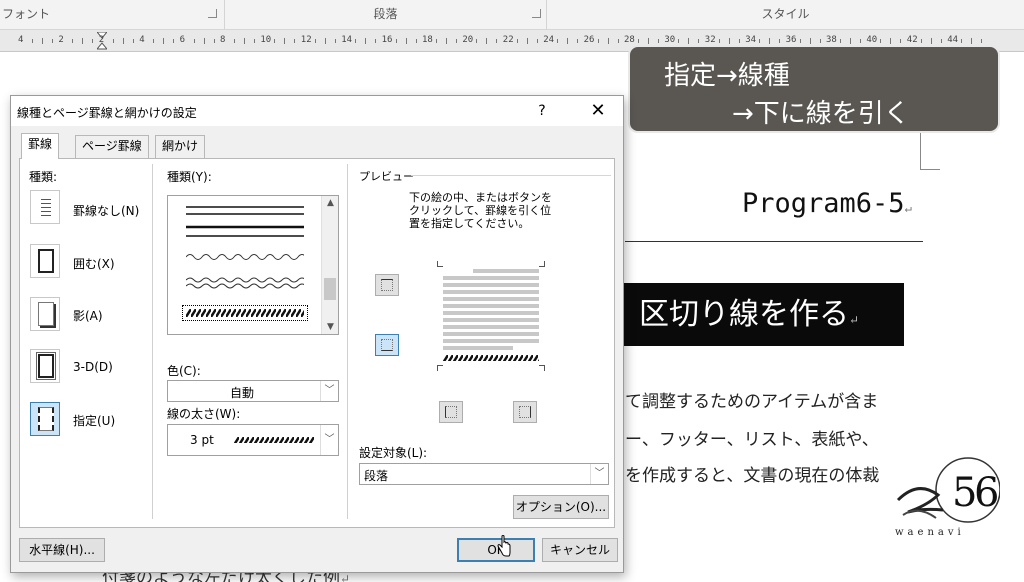 This screenshot has width=1024, height=582. I want to click on paragraph-mark: ↵, so click(908, 208).